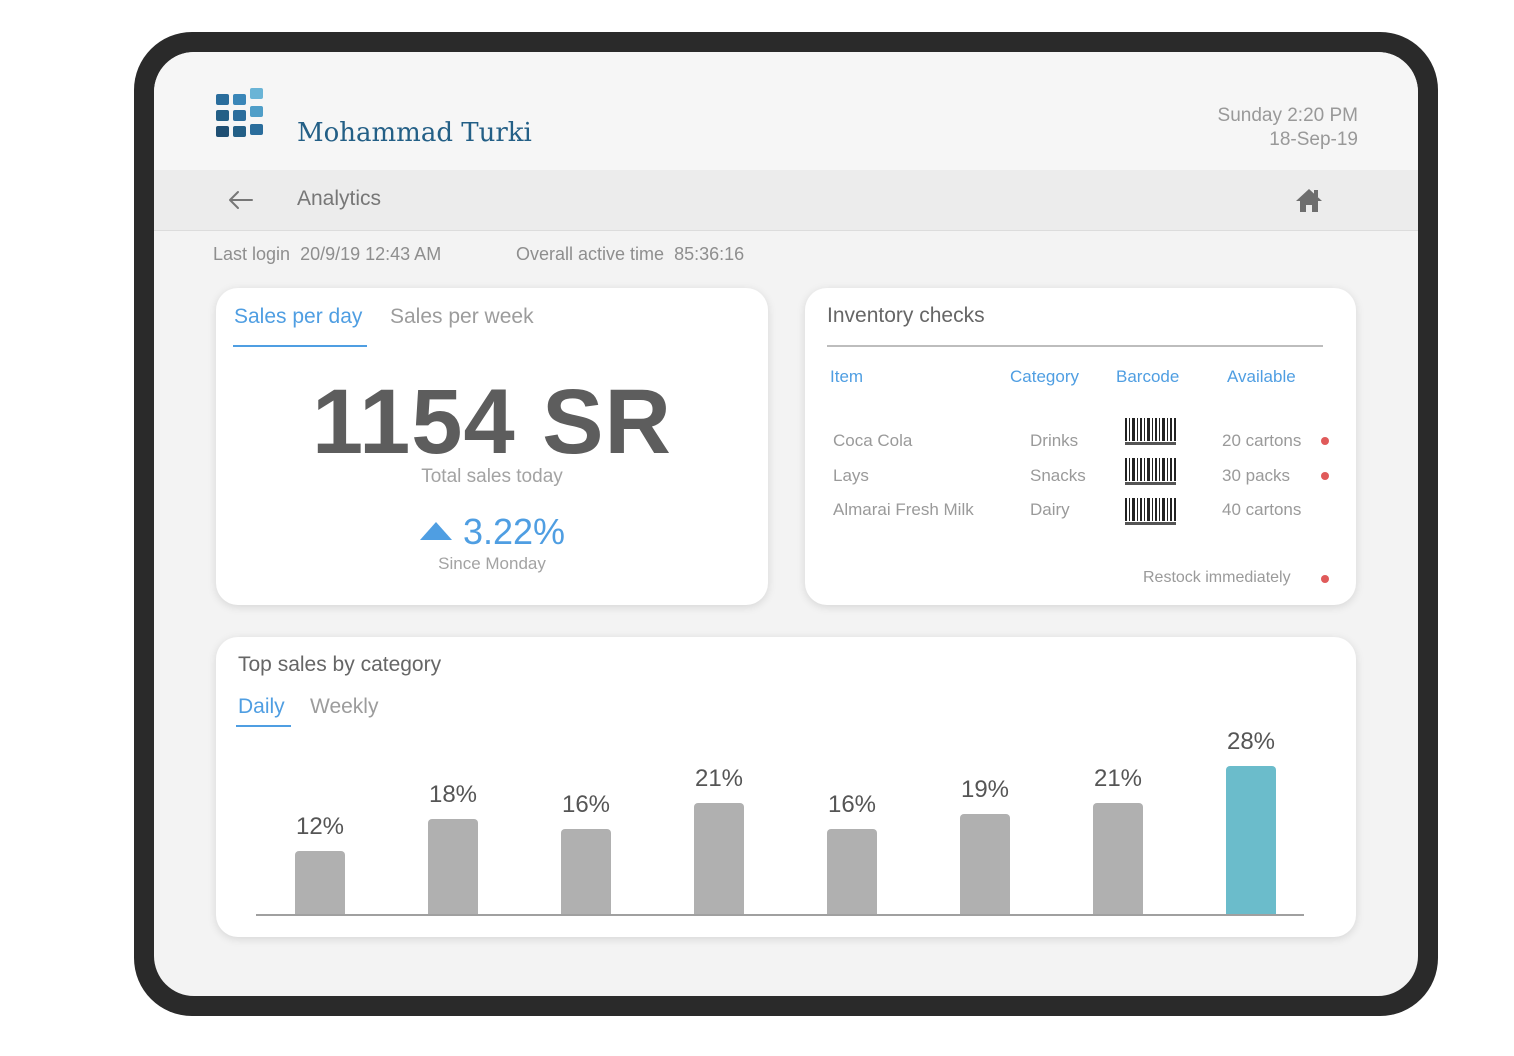  I want to click on day-time: Sunday 2:20 PM, so click(1287, 115).